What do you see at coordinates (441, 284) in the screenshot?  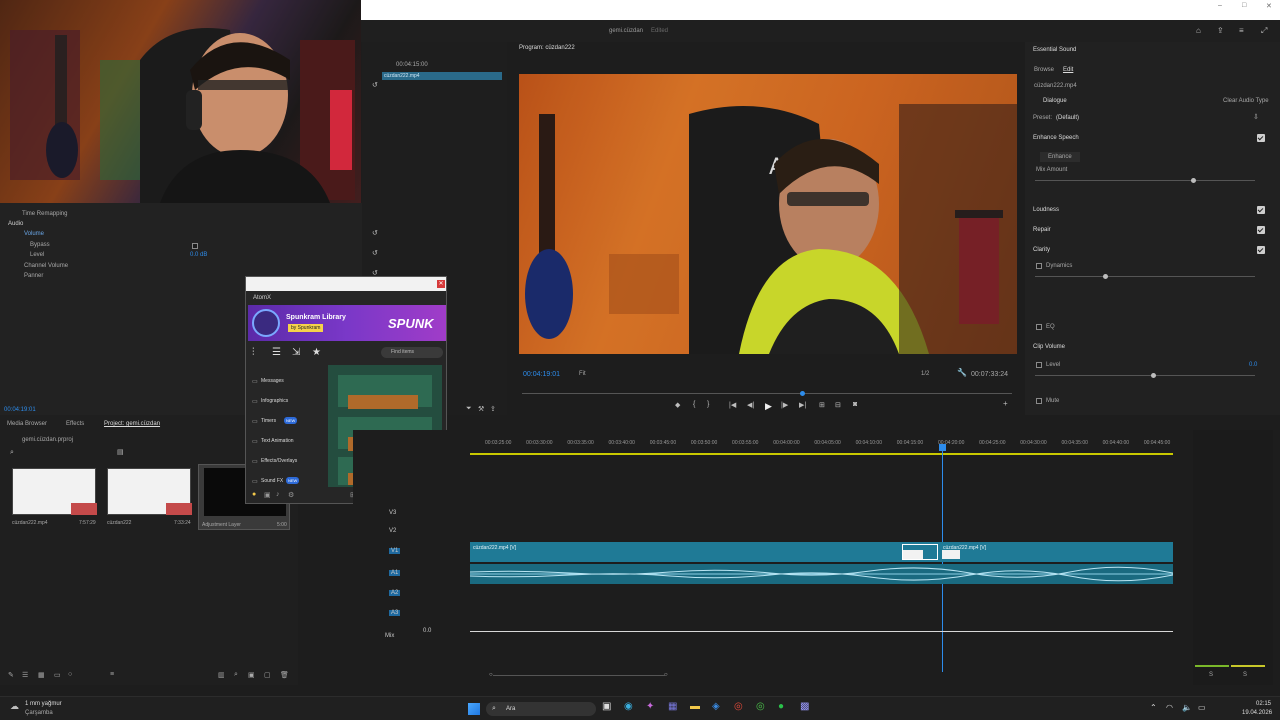 I see `atomx-close-icon: ✕` at bounding box center [441, 284].